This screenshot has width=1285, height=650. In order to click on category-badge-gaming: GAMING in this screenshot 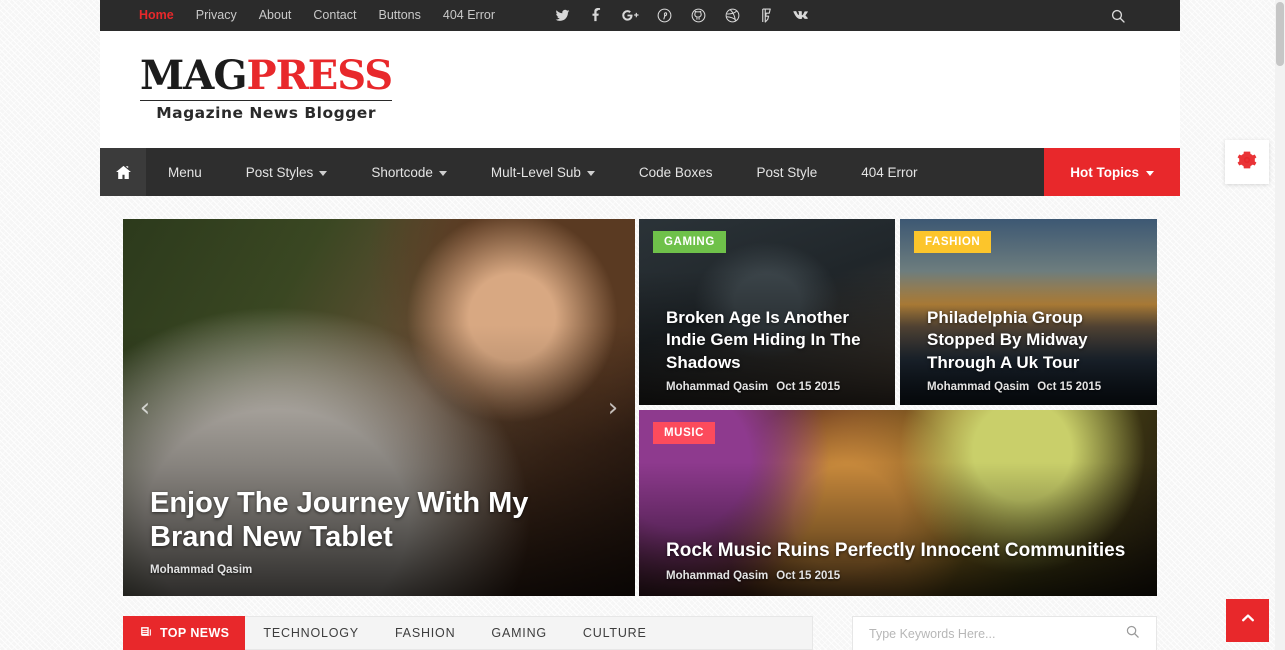, I will do `click(689, 242)`.